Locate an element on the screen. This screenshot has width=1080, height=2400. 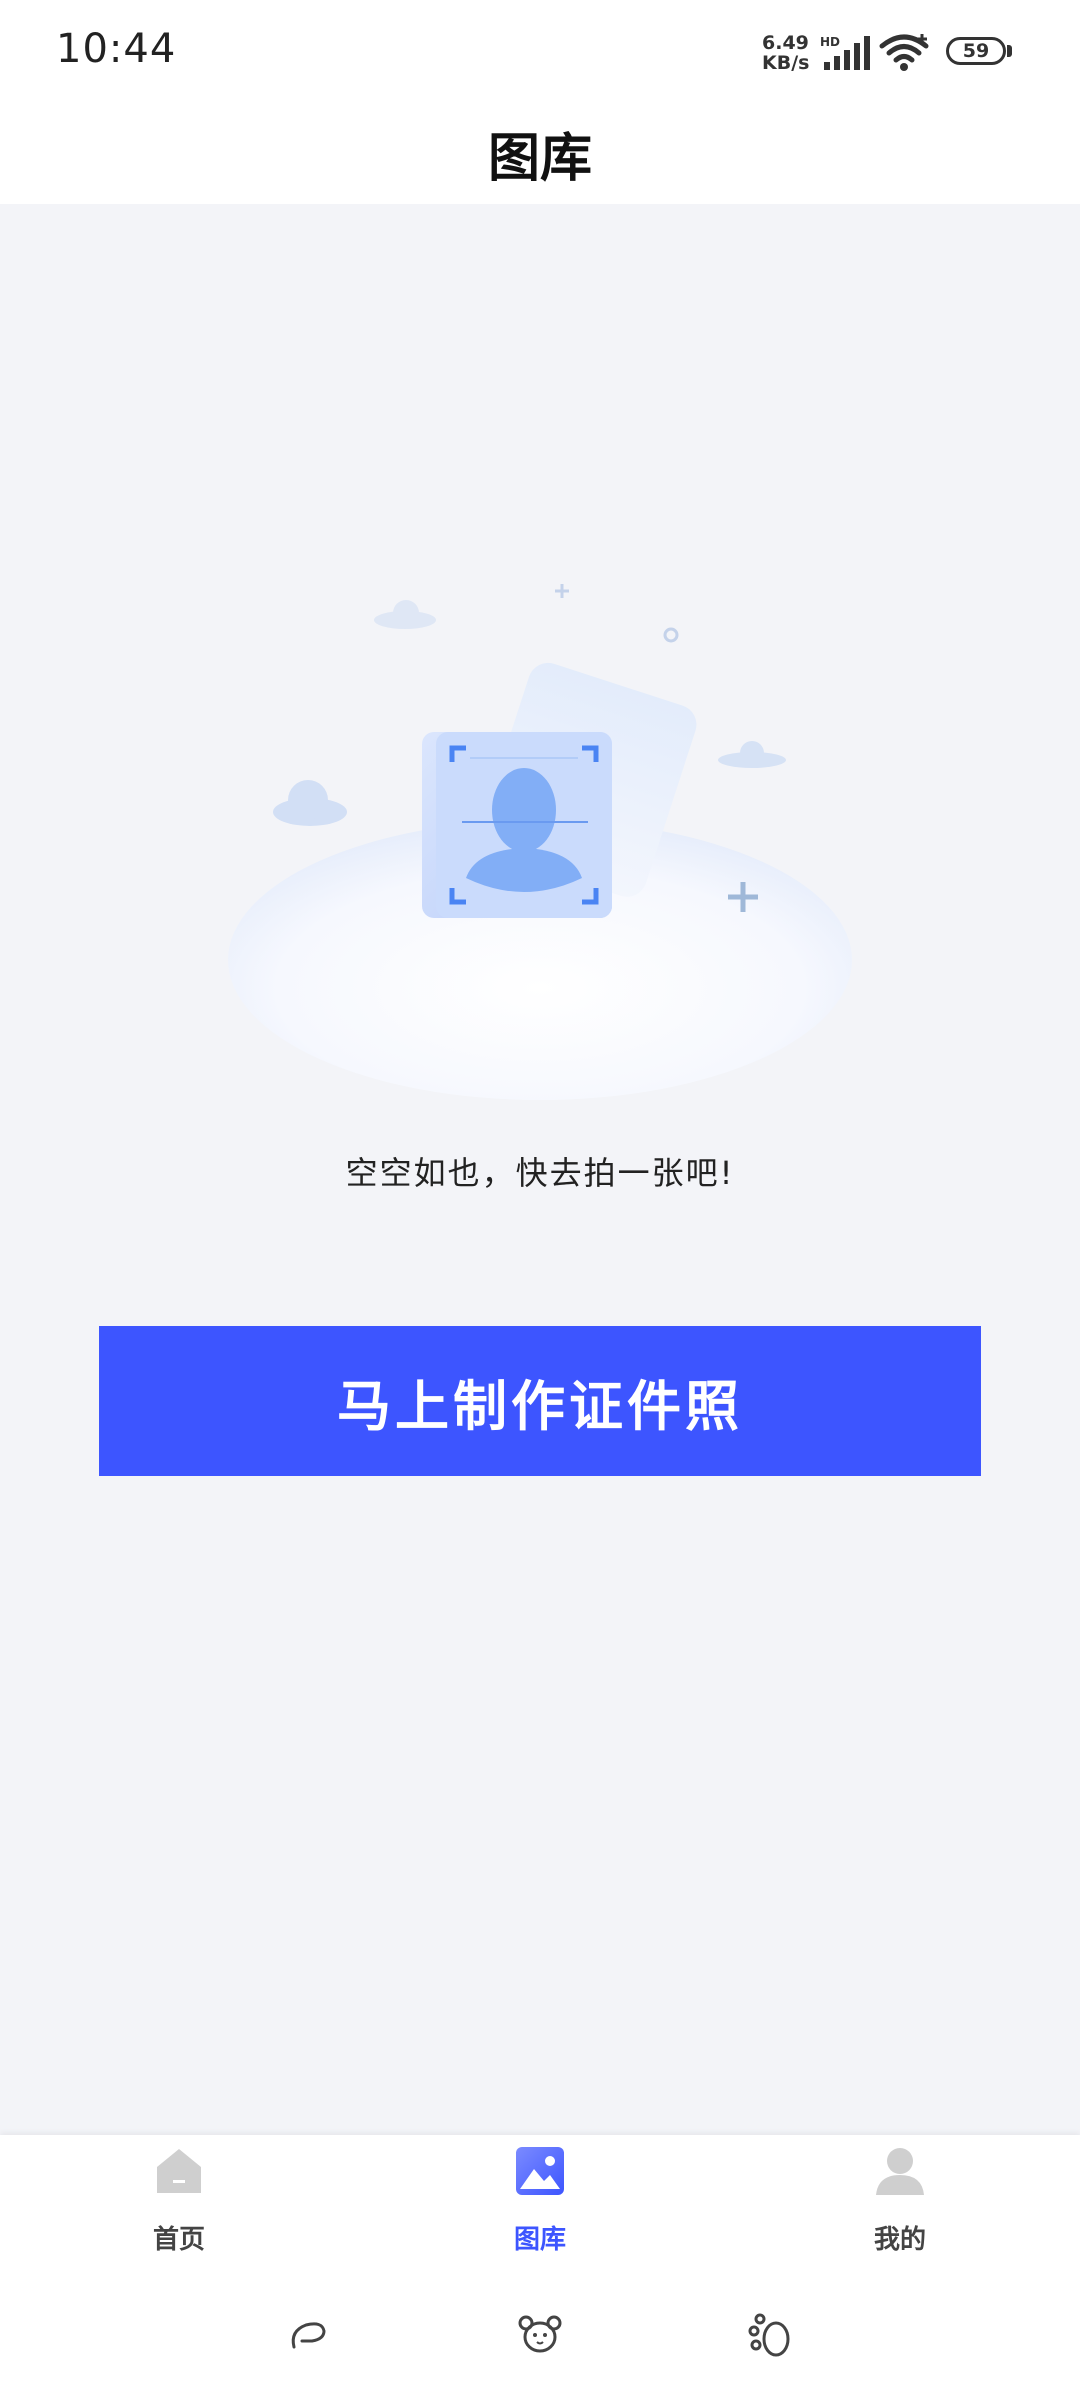
network-speed-unit: KB/s is located at coordinates (786, 63).